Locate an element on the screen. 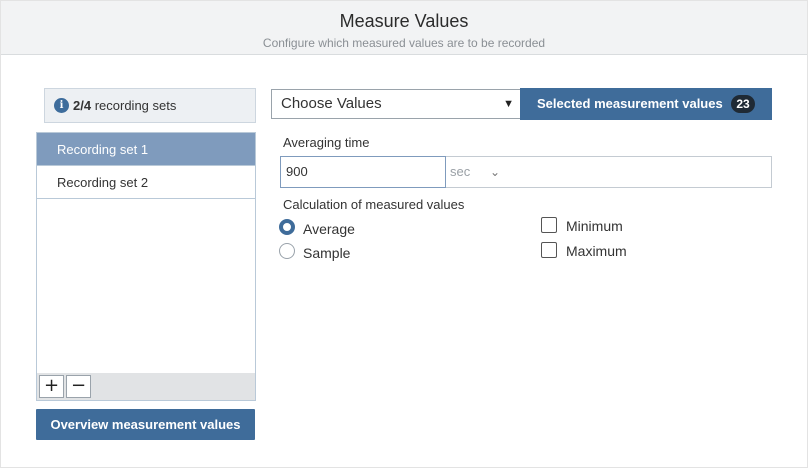 Image resolution: width=808 pixels, height=468 pixels. choose-values-select: Choose Values ▼ is located at coordinates (396, 104).